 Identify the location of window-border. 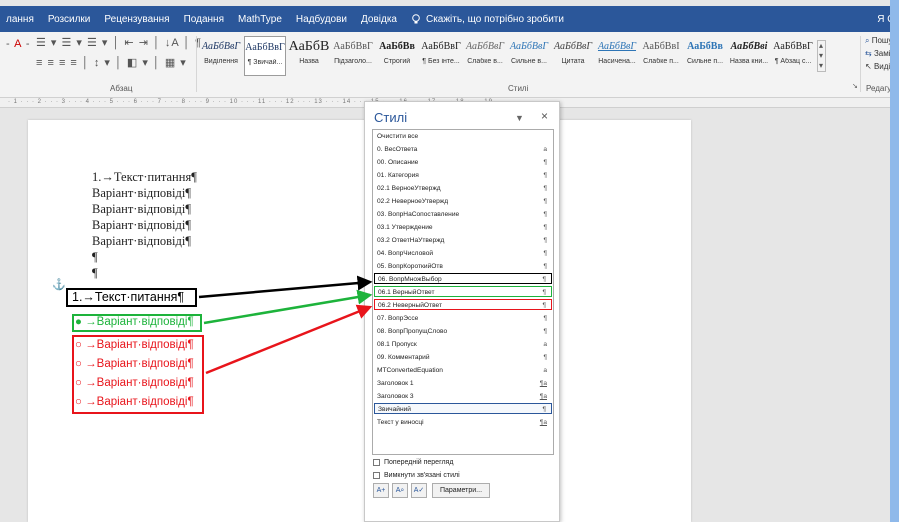
(894, 261).